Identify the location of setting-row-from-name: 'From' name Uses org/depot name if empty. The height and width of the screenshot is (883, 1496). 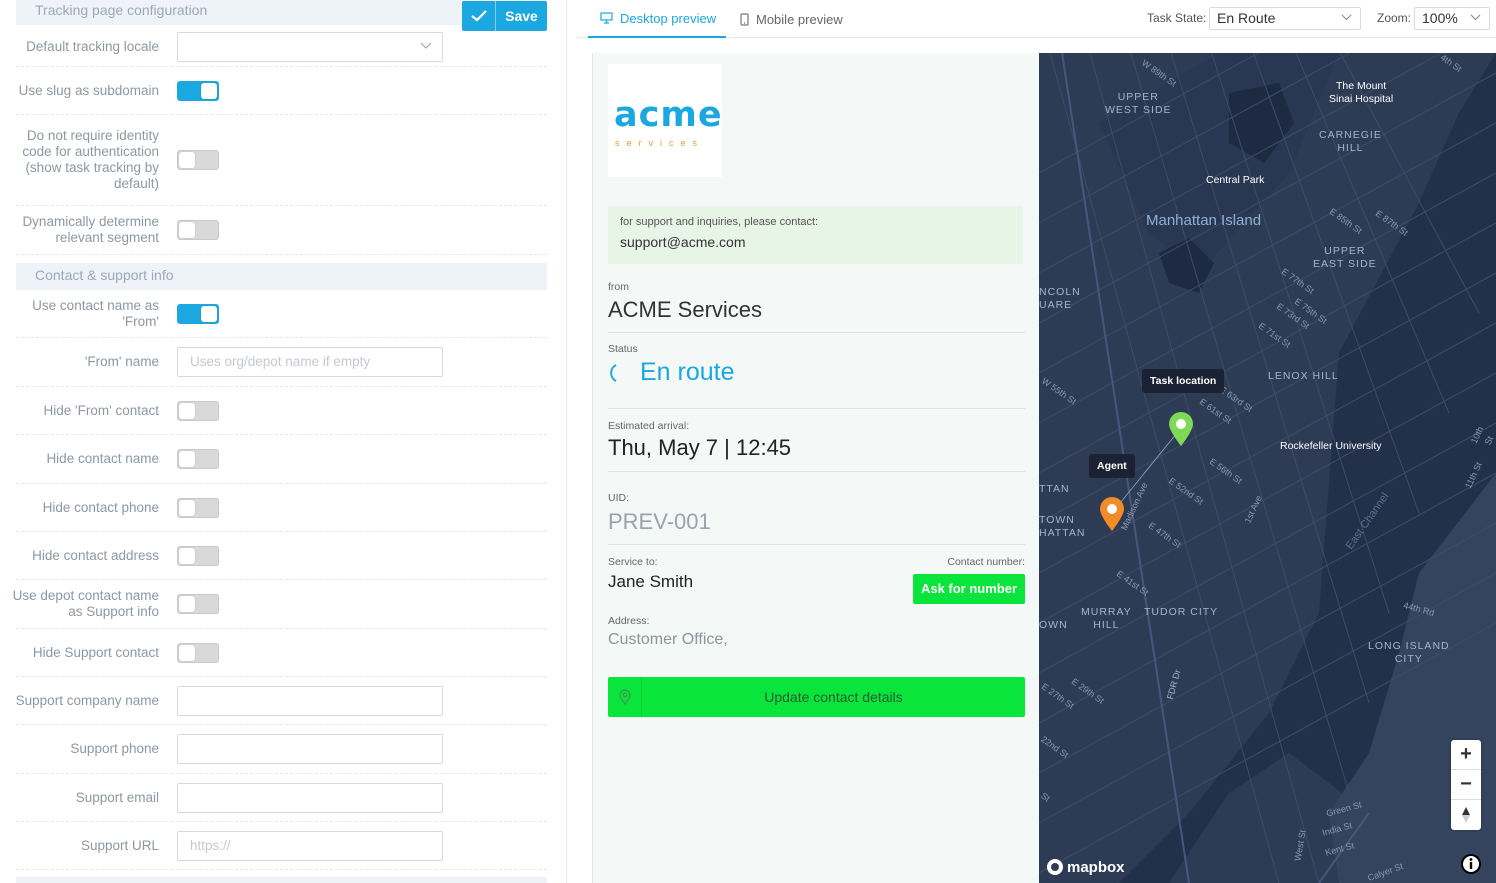
(281, 362).